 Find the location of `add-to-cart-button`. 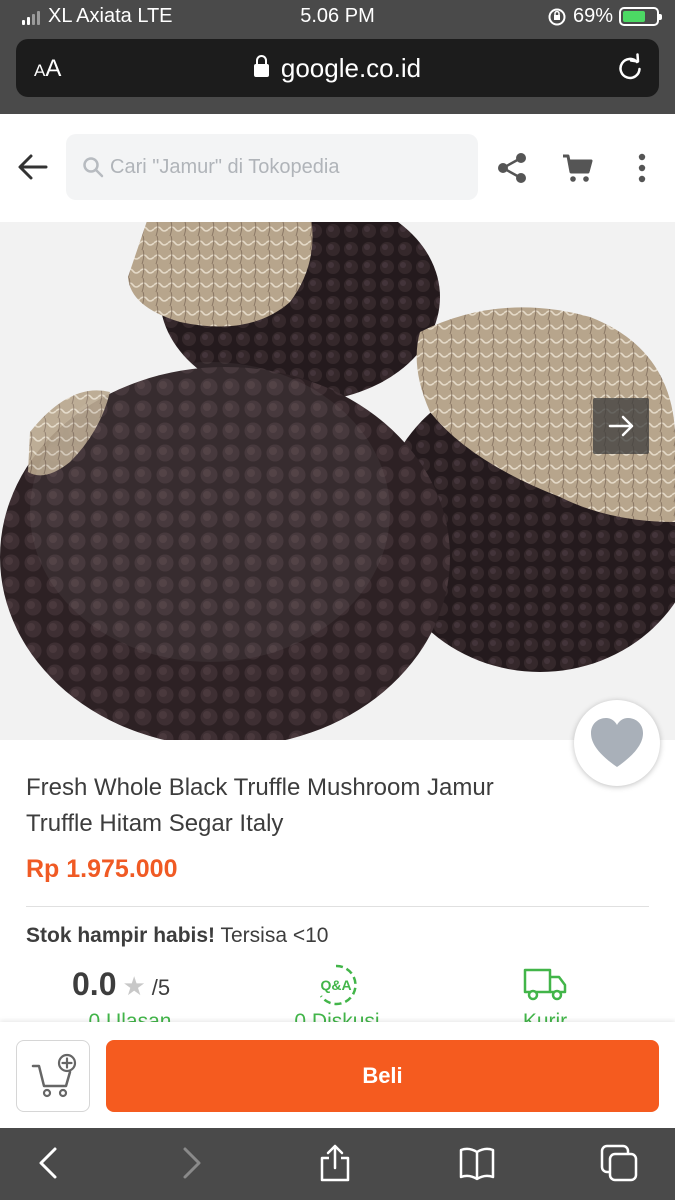

add-to-cart-button is located at coordinates (53, 1076).